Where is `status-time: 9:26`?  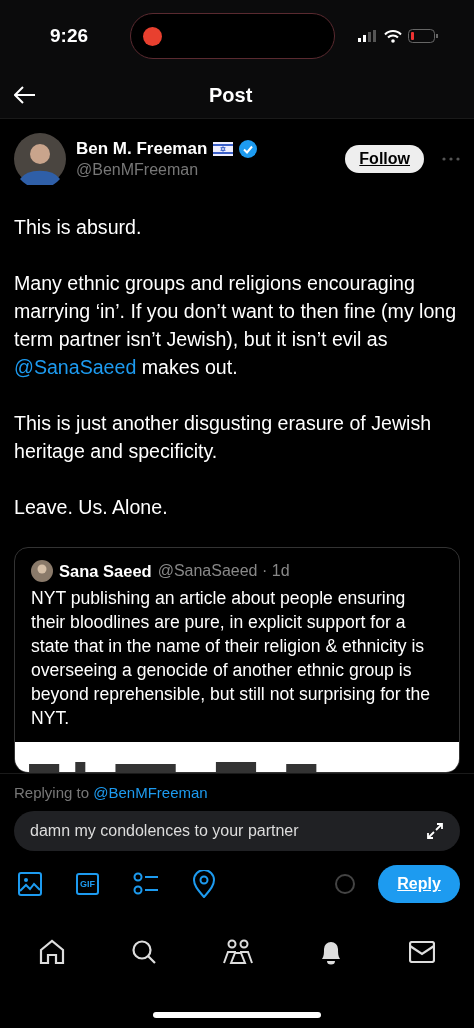
status-time: 9:26 is located at coordinates (70, 36).